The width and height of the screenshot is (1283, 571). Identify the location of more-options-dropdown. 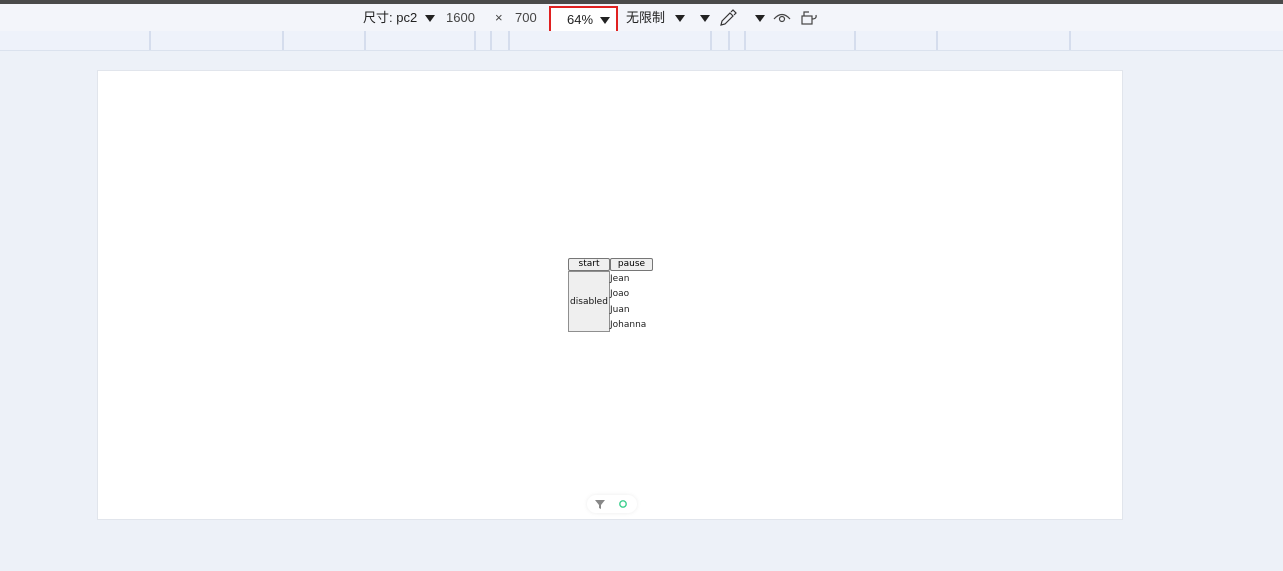
(705, 17).